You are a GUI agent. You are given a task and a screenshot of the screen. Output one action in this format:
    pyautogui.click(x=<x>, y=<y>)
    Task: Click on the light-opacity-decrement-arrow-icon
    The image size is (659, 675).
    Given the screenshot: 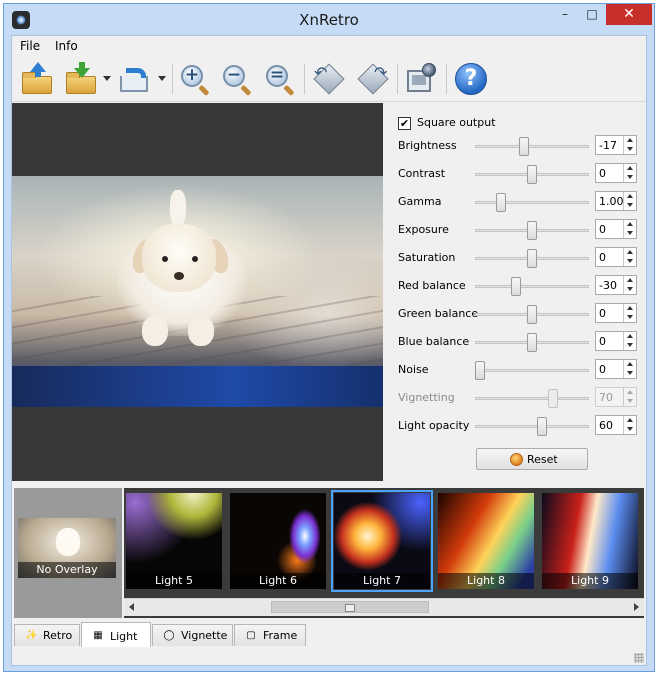 What is the action you would take?
    pyautogui.click(x=630, y=429)
    